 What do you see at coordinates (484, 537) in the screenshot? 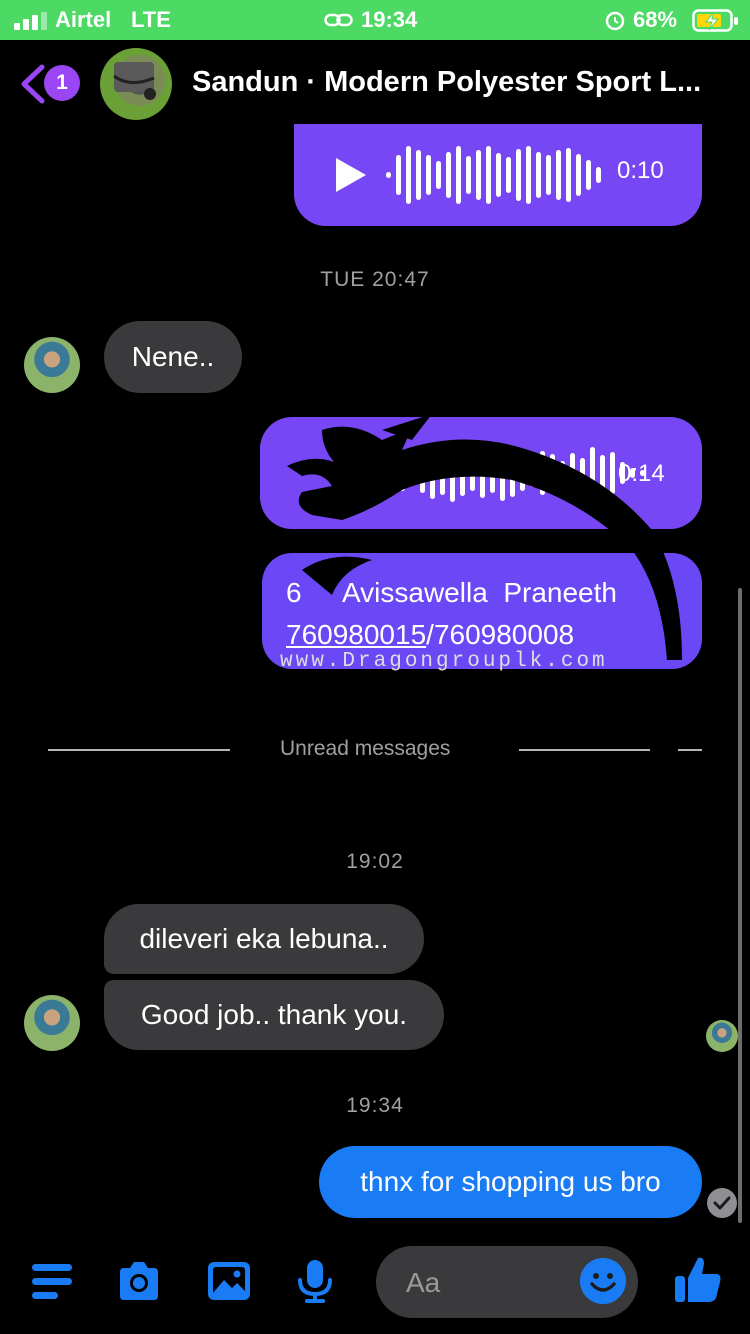
I see `dragon-watermark-image` at bounding box center [484, 537].